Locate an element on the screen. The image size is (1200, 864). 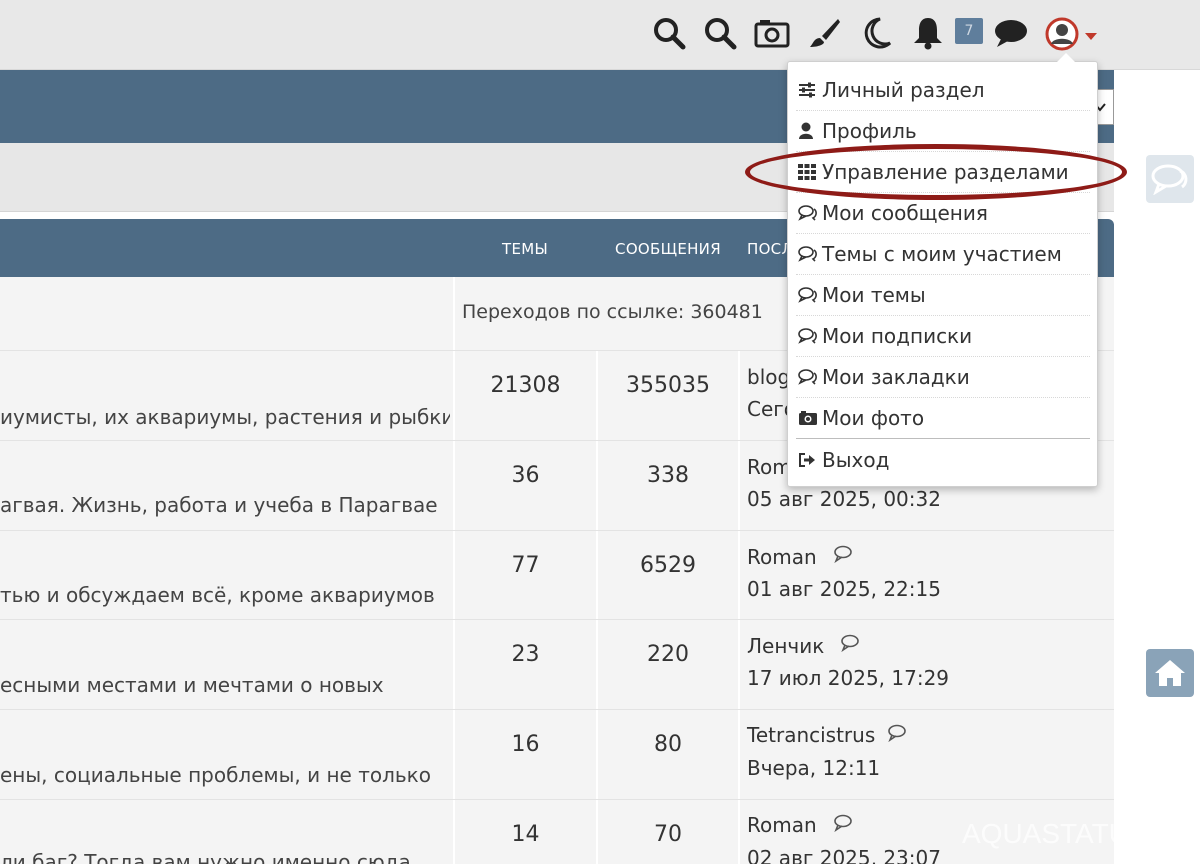
menu-item-label: Темы с моим участием is located at coordinates (942, 254).